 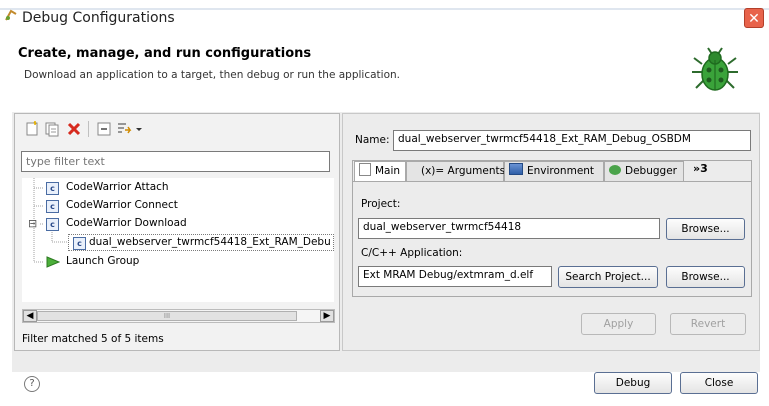 I want to click on tab-divider, so click(x=552, y=181).